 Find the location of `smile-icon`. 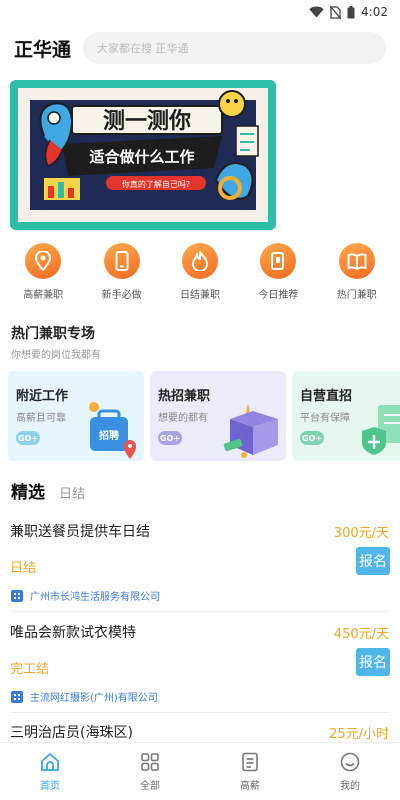

smile-icon is located at coordinates (350, 762).